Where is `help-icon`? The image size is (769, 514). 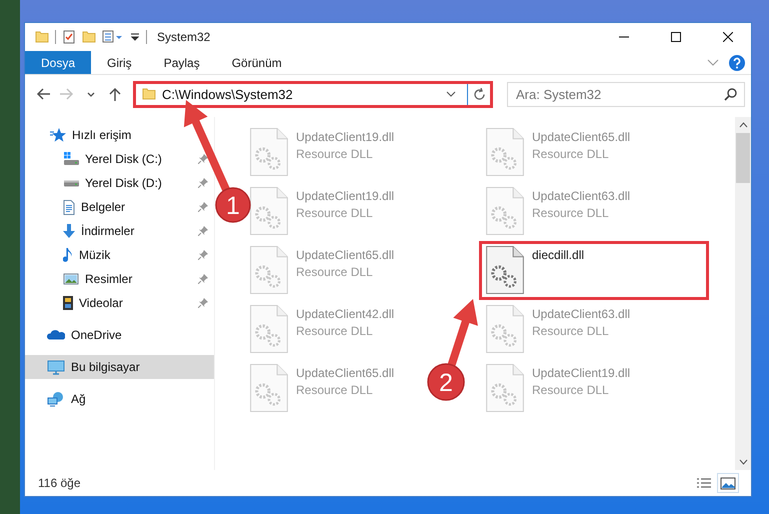
help-icon is located at coordinates (737, 62).